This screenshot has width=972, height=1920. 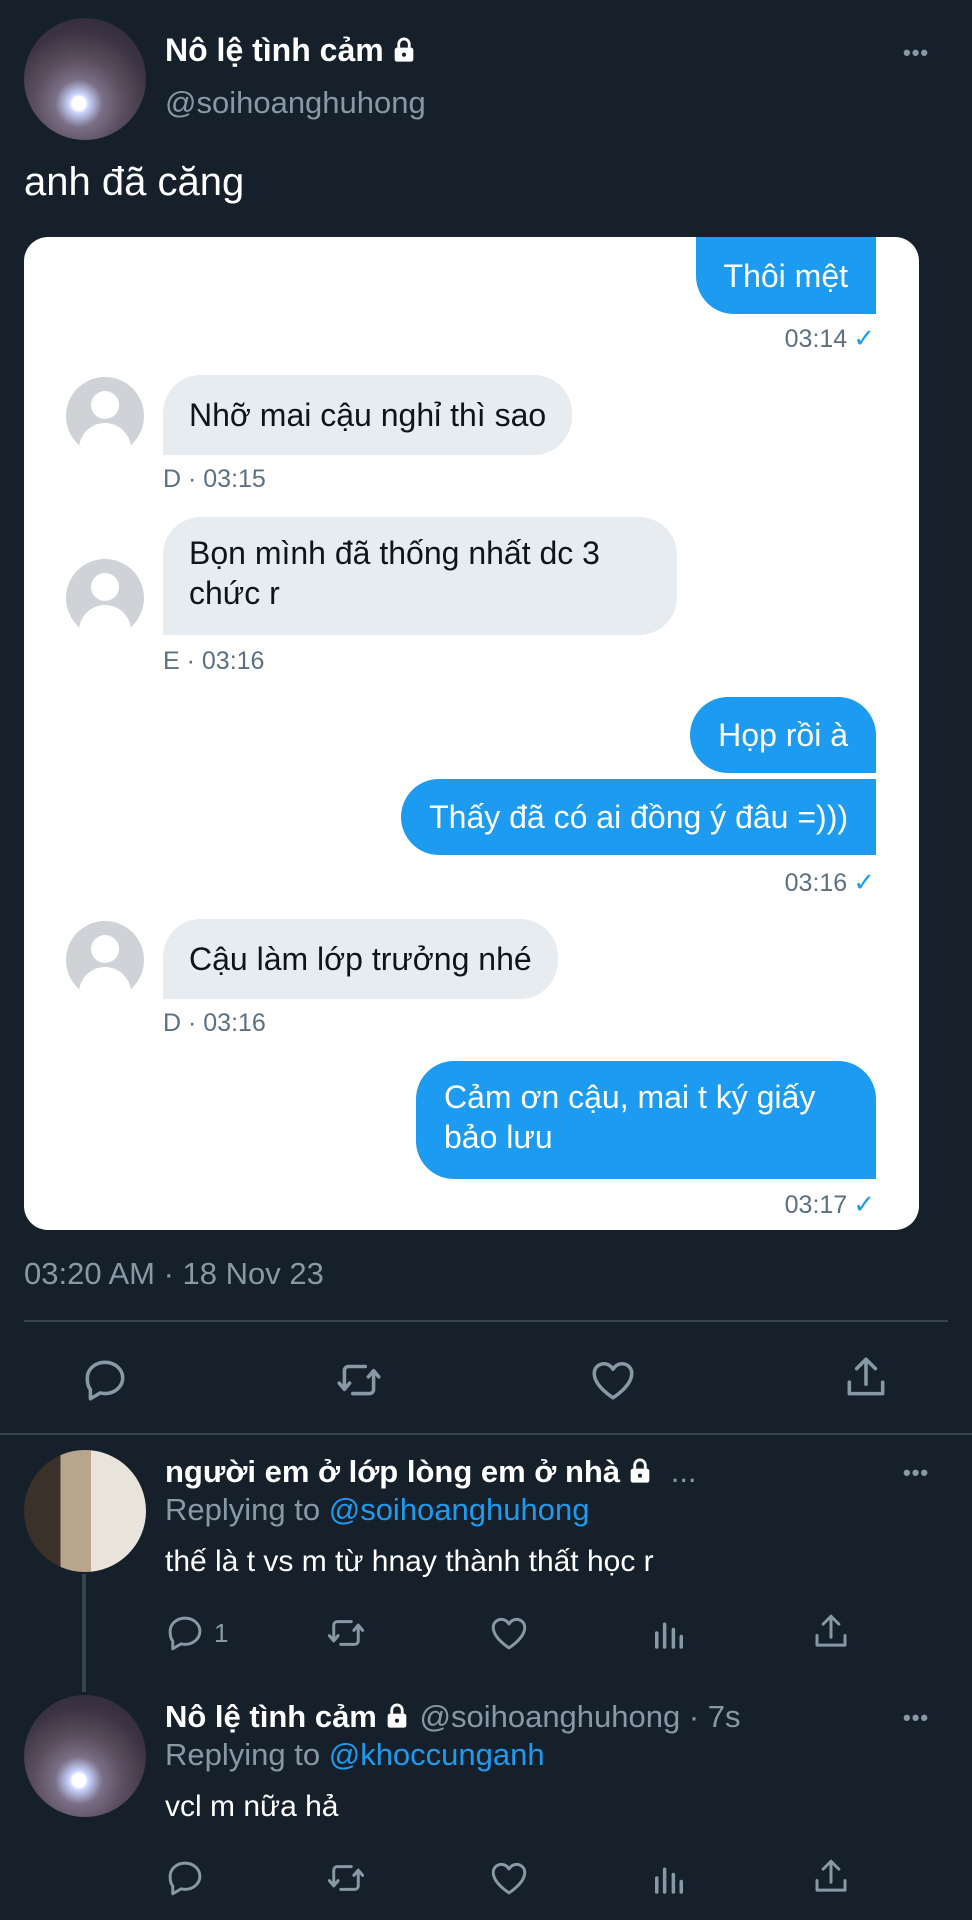 What do you see at coordinates (214, 661) in the screenshot?
I see `message-meta: E · 03:16` at bounding box center [214, 661].